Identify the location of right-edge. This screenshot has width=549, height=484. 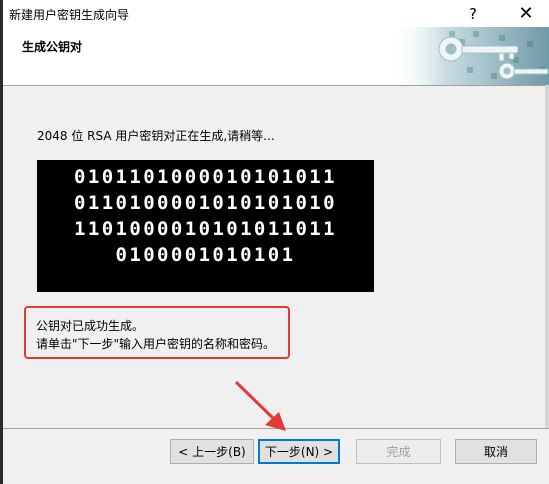
(547, 256).